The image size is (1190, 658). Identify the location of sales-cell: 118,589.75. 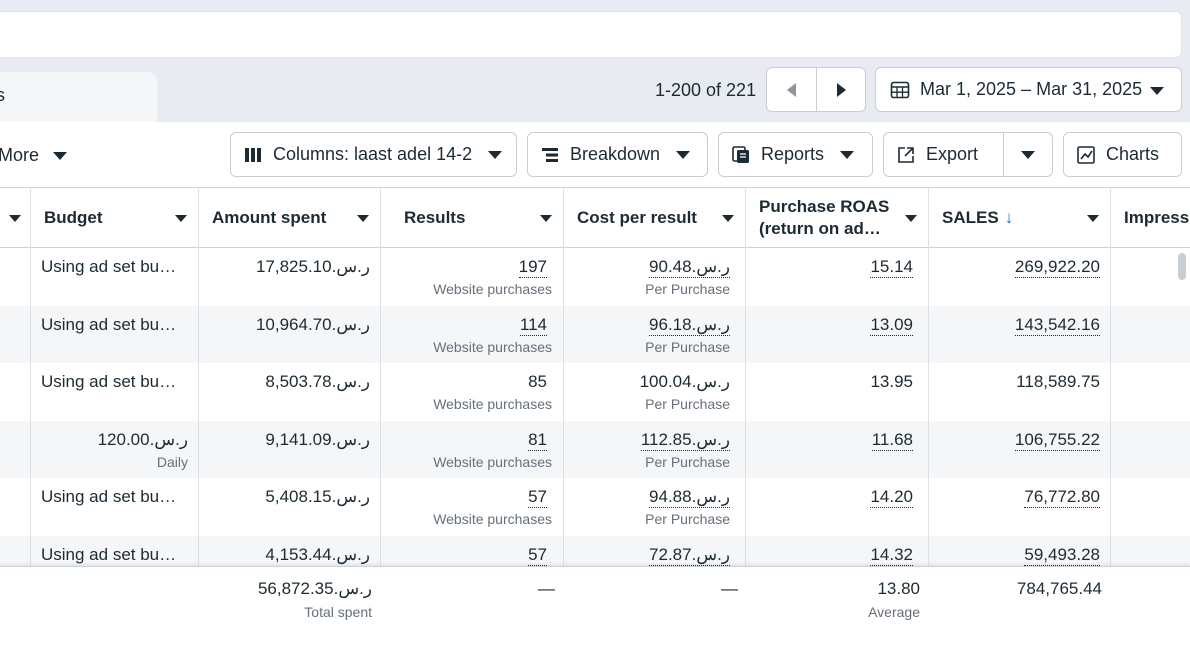
(1058, 382).